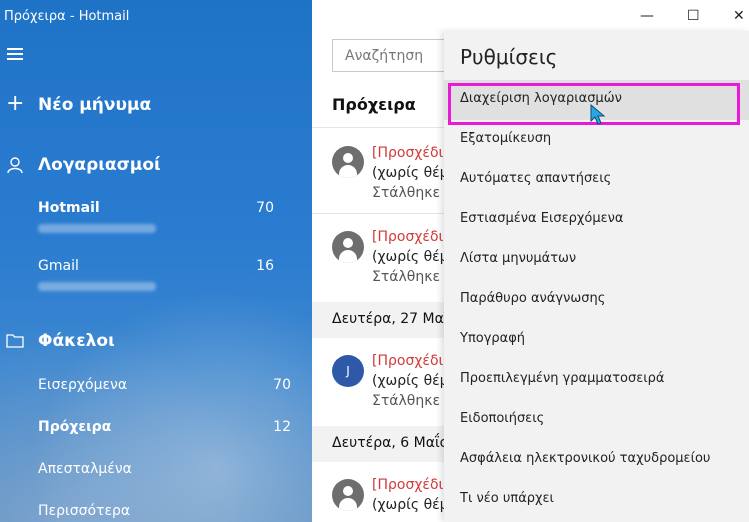 Image resolution: width=749 pixels, height=522 pixels. What do you see at coordinates (693, 16) in the screenshot?
I see `maximize-icon: ☐` at bounding box center [693, 16].